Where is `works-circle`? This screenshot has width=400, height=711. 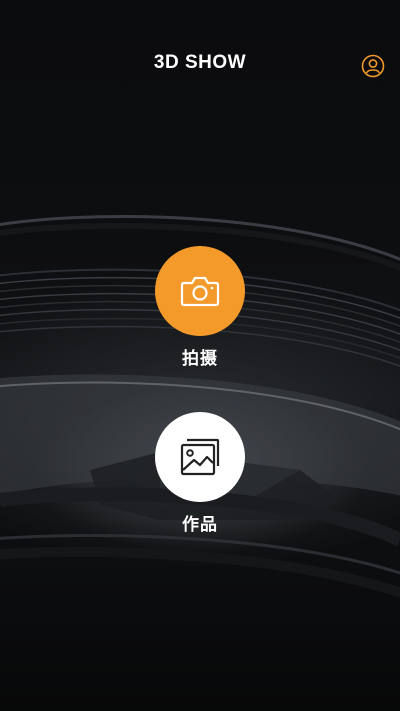 works-circle is located at coordinates (200, 457).